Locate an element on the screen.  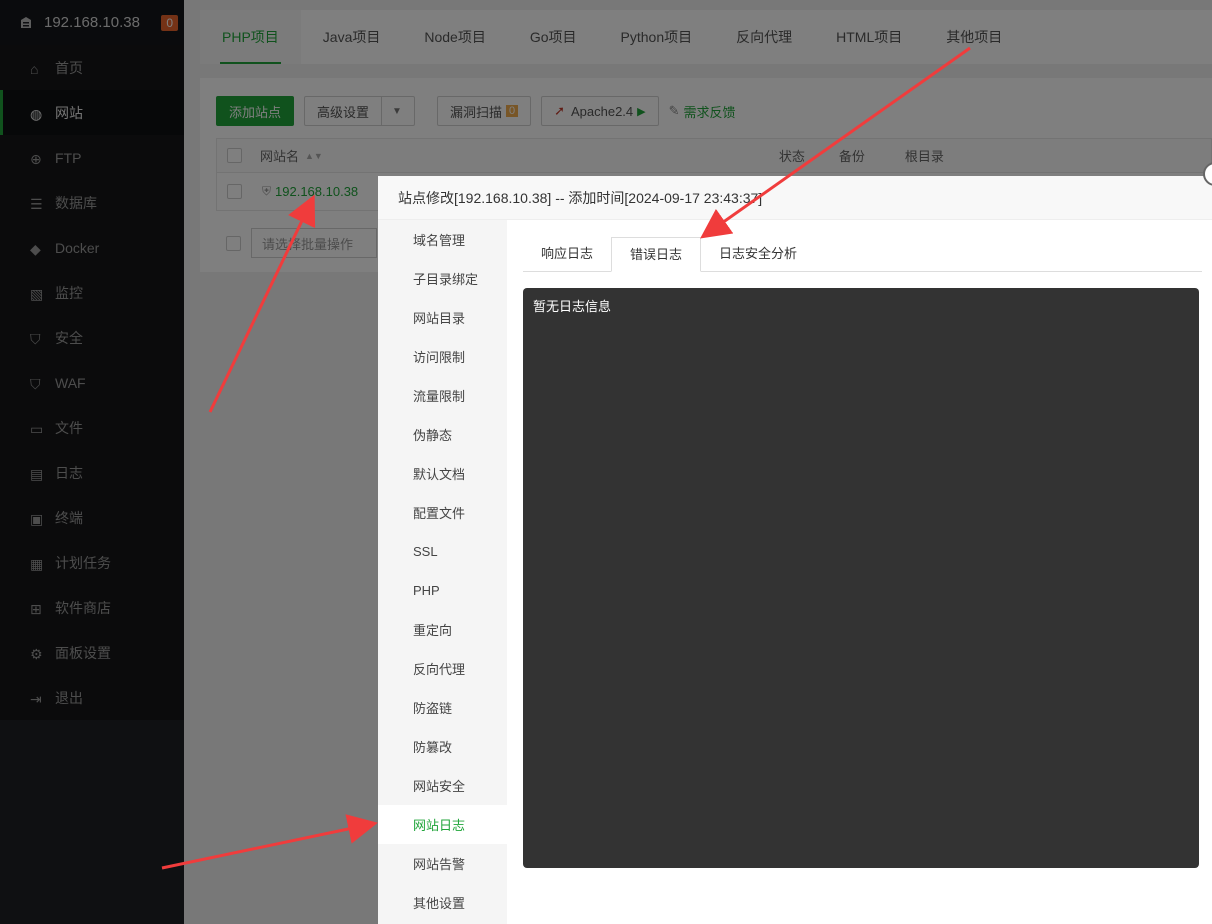
modal-menu-item-0: 域名管理 is located at coordinates (442, 239).